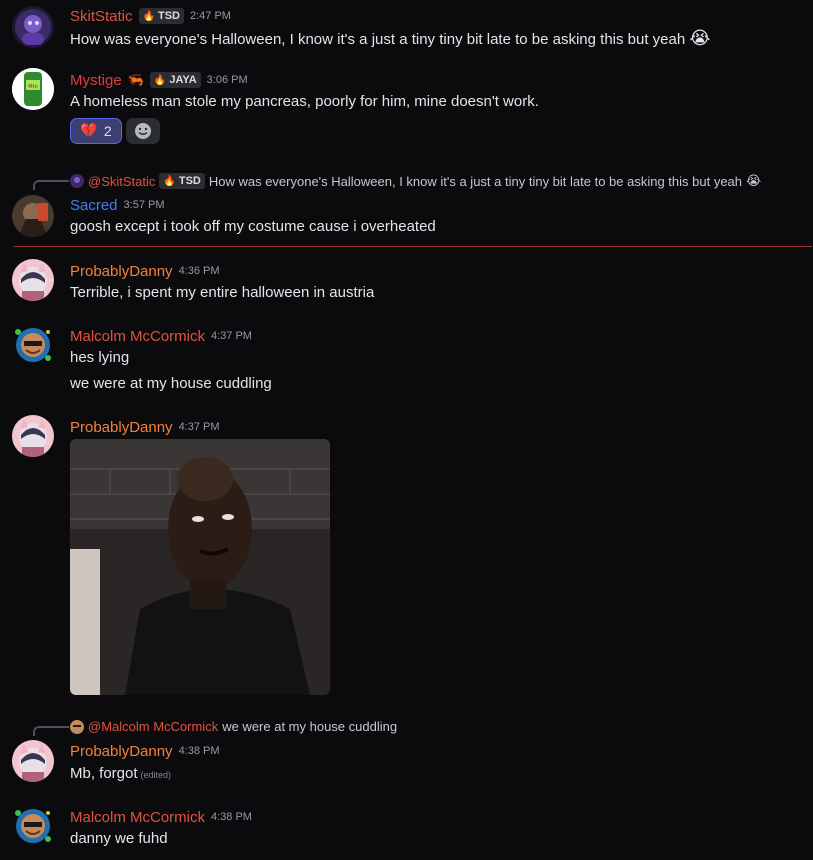 Image resolution: width=813 pixels, height=860 pixels. I want to click on author-name: Sacred, so click(94, 205).